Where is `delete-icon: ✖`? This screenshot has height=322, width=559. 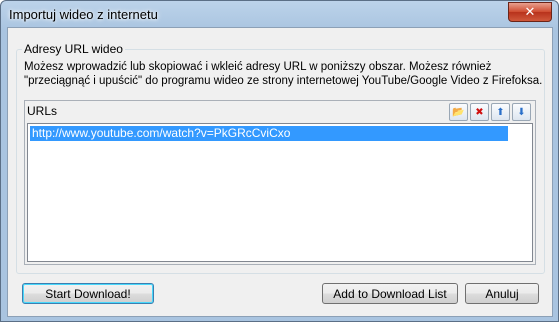 delete-icon: ✖ is located at coordinates (479, 112).